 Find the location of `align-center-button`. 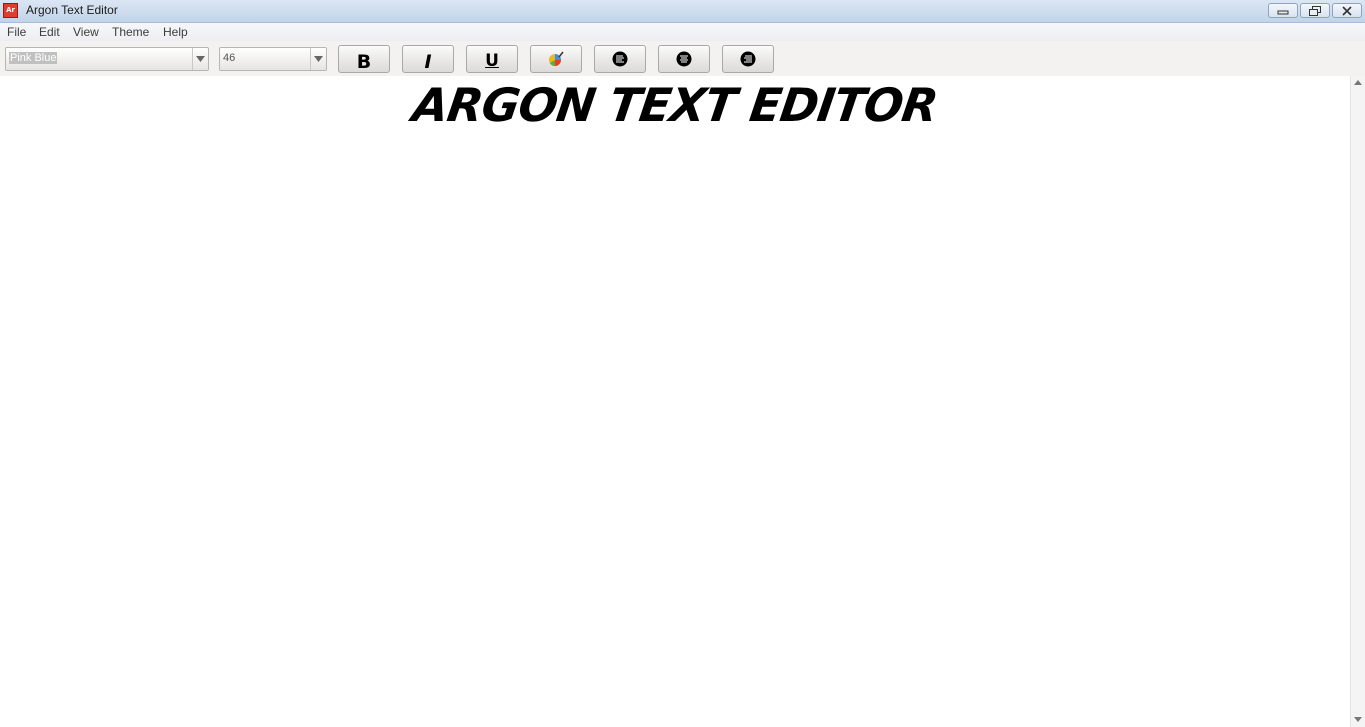

align-center-button is located at coordinates (684, 59).